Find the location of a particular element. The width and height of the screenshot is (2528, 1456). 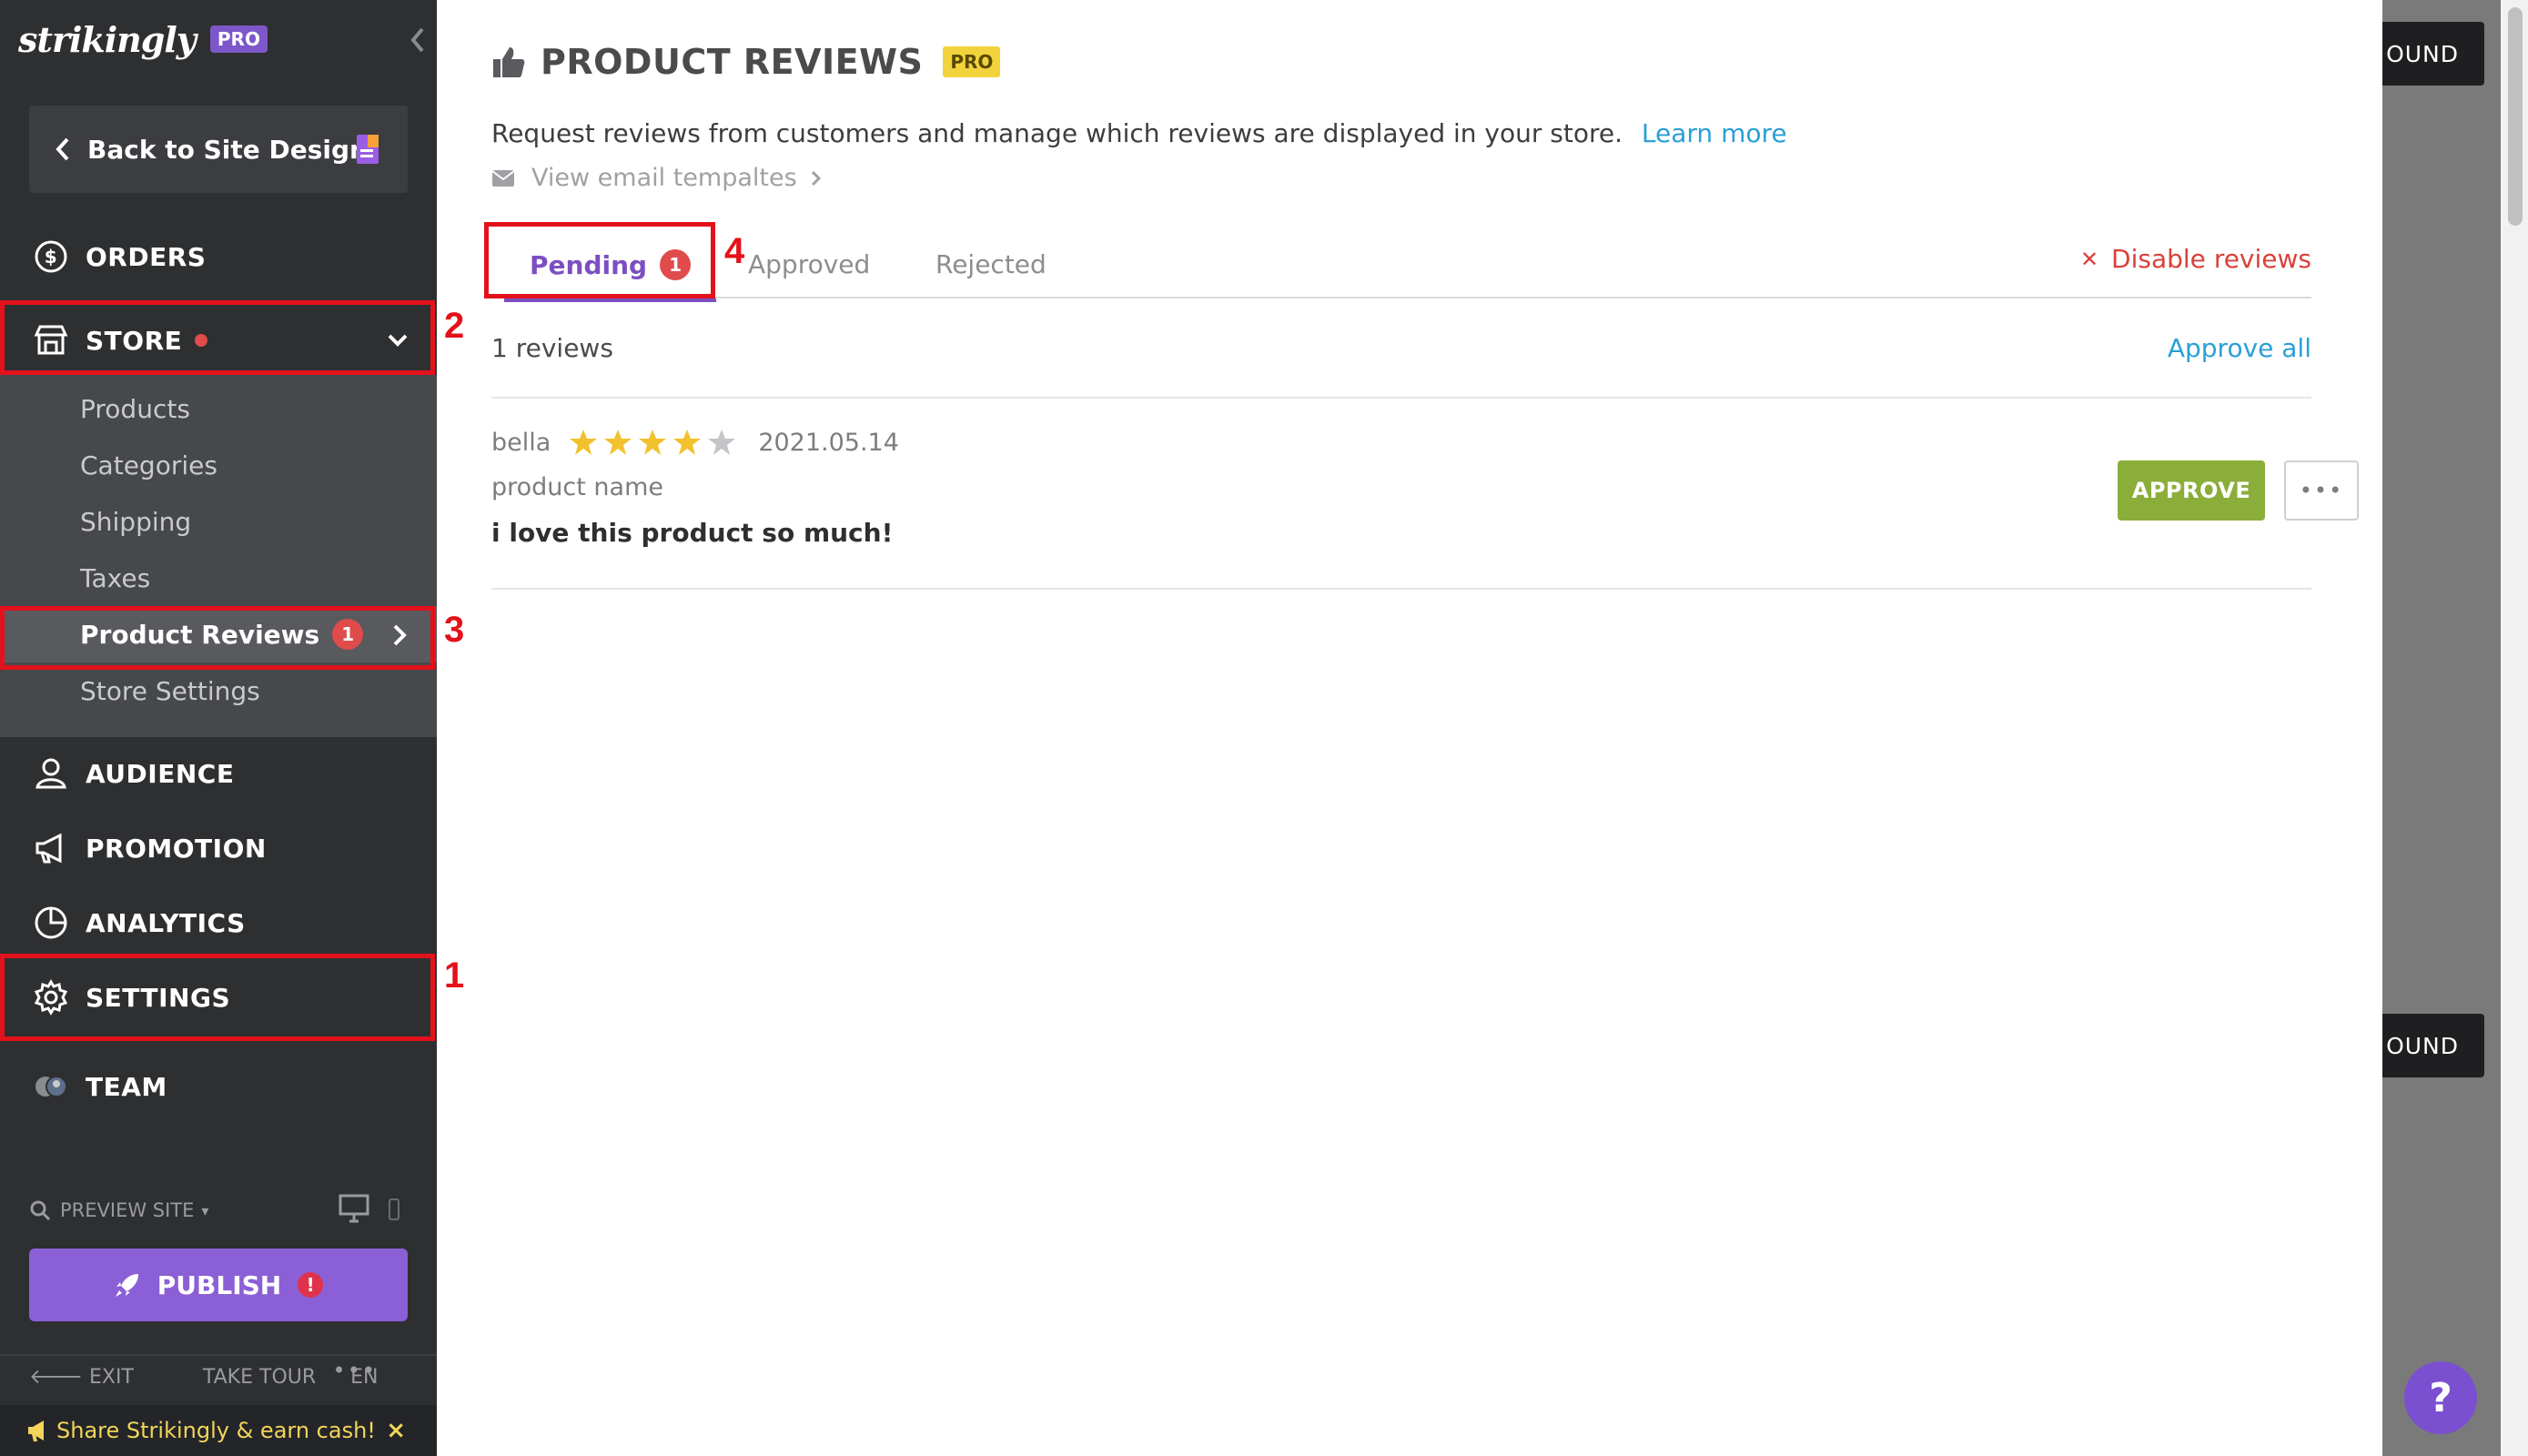

megaphone-small-icon is located at coordinates (36, 1431).